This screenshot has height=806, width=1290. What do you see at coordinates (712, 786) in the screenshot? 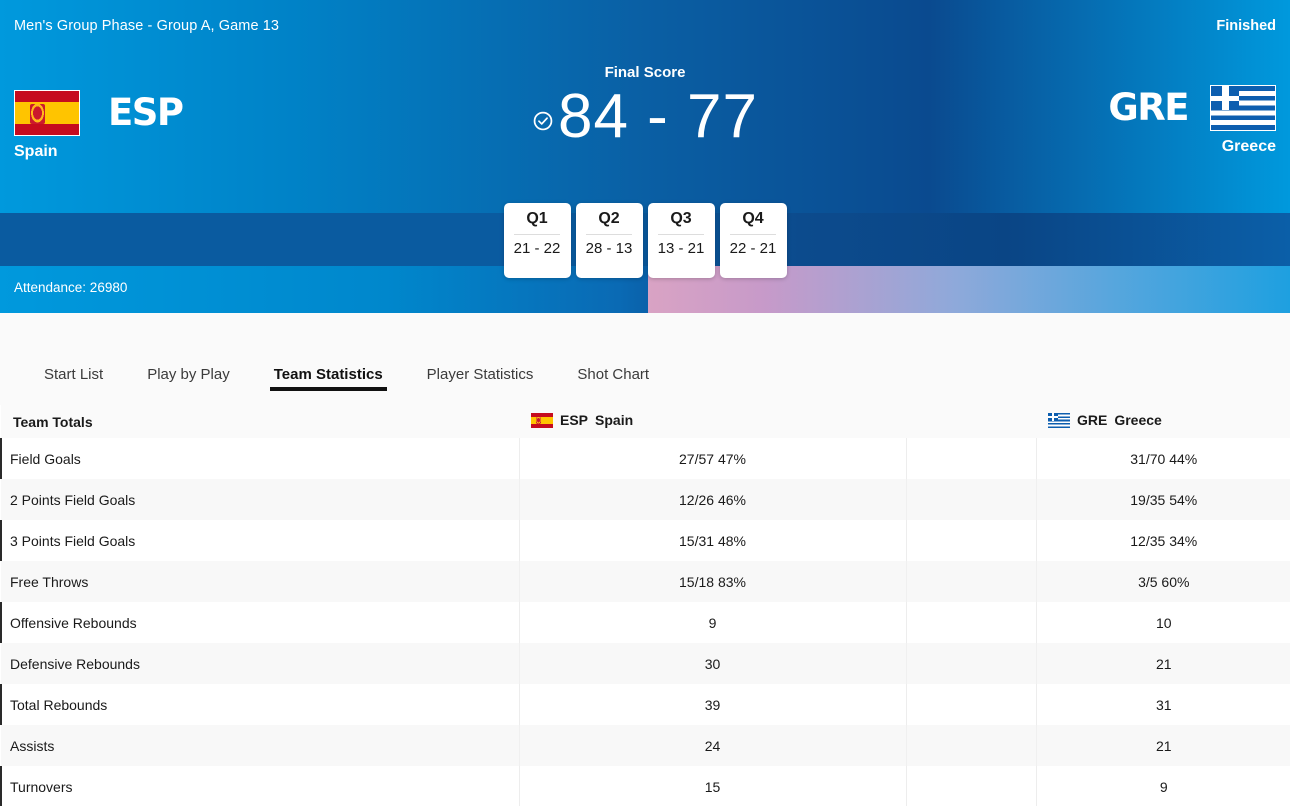
I see `stat-value-home: 15` at bounding box center [712, 786].